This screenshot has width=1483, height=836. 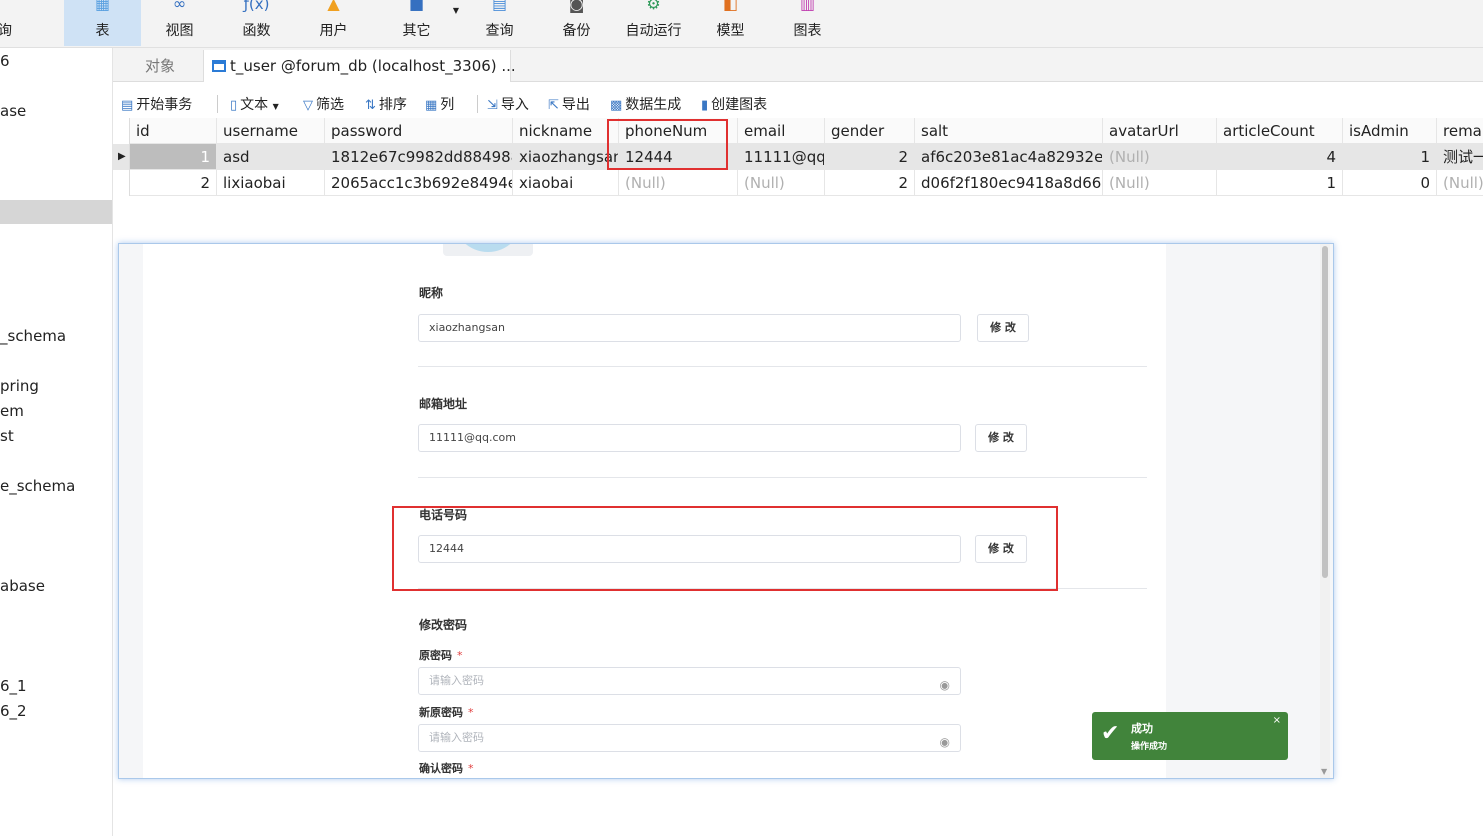 What do you see at coordinates (1190, 736) in the screenshot?
I see `success-toast: ✔ 成功 操作成功 ×` at bounding box center [1190, 736].